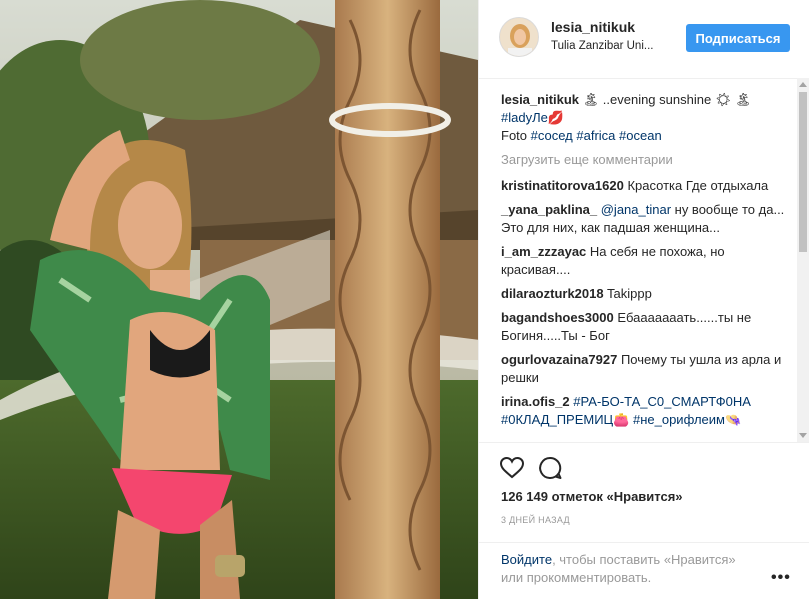  What do you see at coordinates (593, 27) in the screenshot?
I see `header-username: lesia_nitikuk` at bounding box center [593, 27].